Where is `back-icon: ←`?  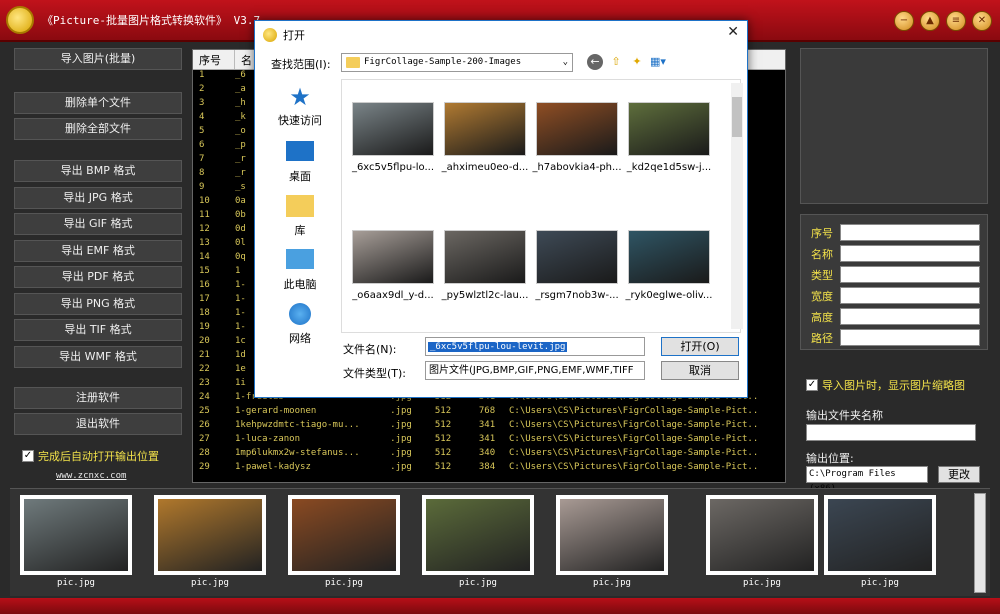 back-icon: ← is located at coordinates (595, 62).